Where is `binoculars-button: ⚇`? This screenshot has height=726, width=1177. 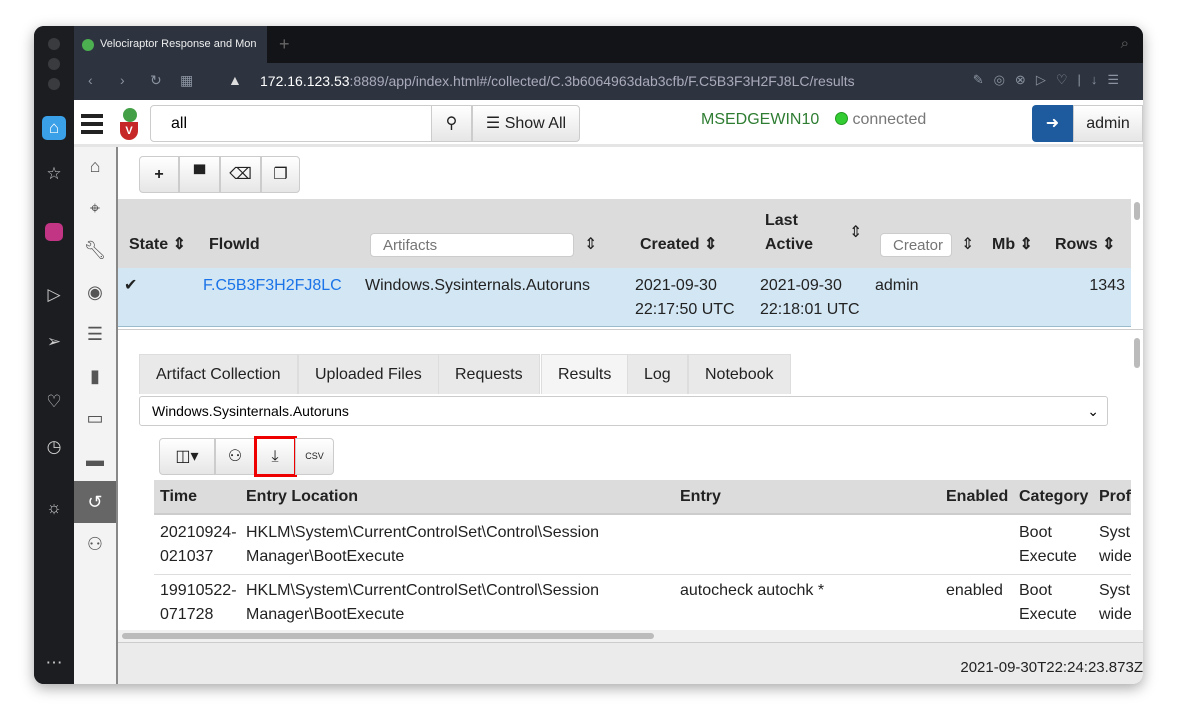 binoculars-button: ⚇ is located at coordinates (235, 456).